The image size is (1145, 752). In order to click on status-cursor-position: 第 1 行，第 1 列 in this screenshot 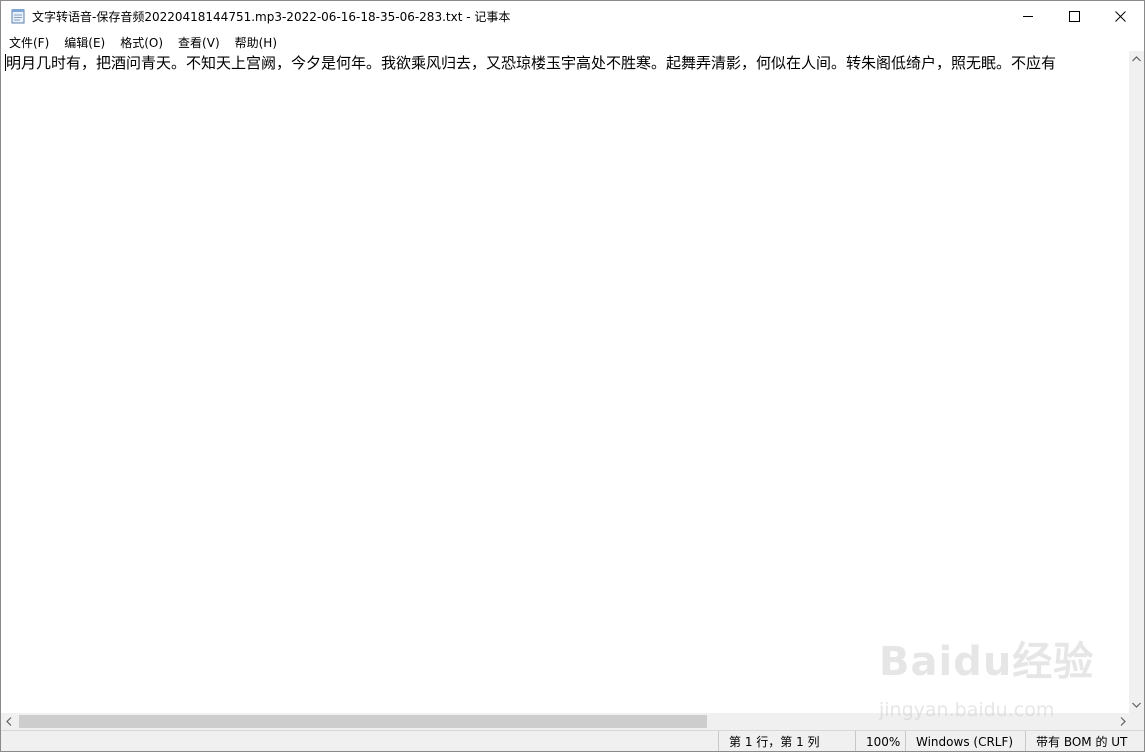, I will do `click(786, 741)`.